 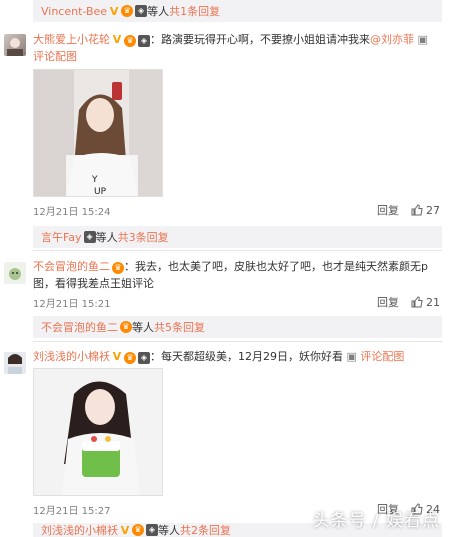 I want to click on like-button: 27, so click(x=425, y=210).